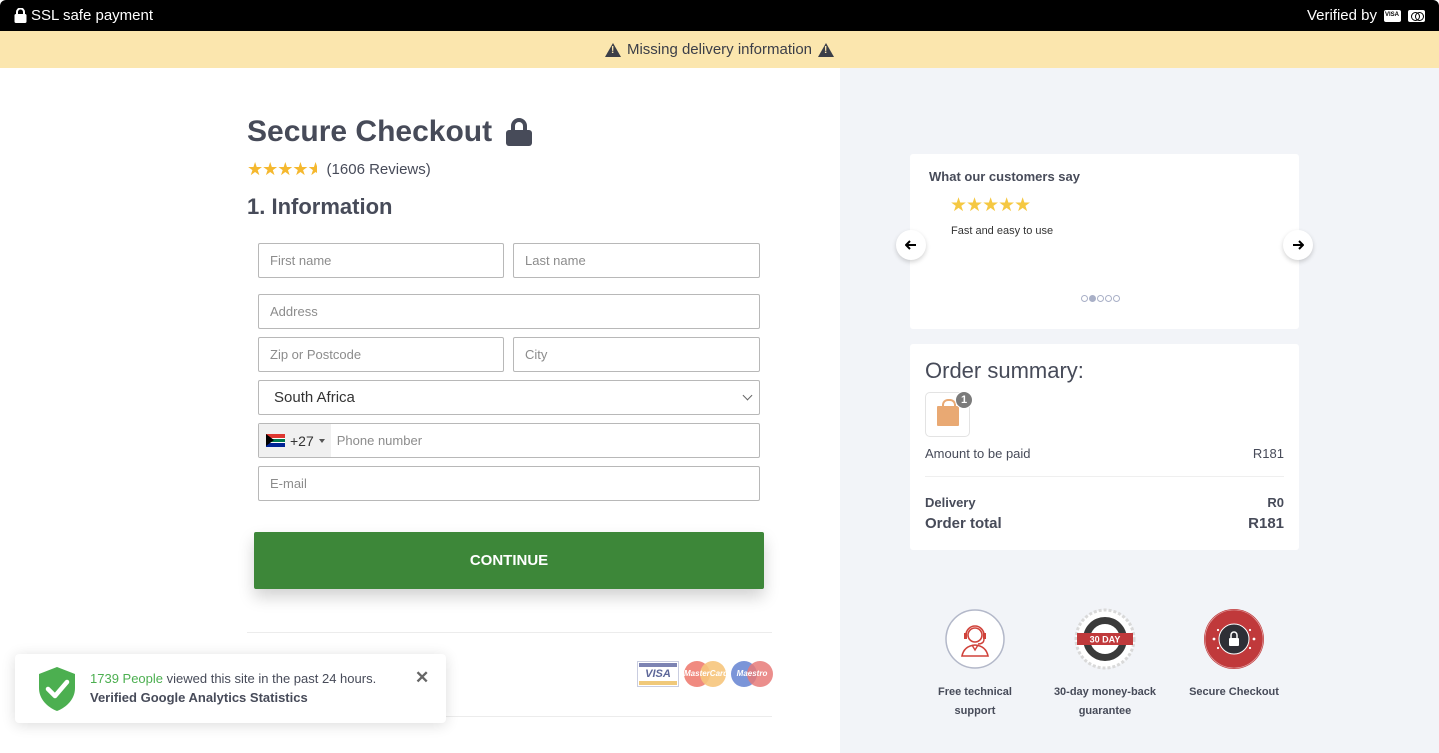 This screenshot has height=753, width=1439. Describe the element at coordinates (975, 701) in the screenshot. I see `trust-badge-label: Free technical support` at that location.